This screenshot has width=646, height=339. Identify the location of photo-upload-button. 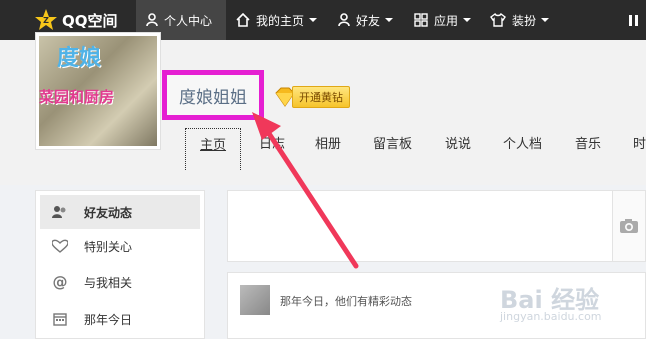
(628, 226).